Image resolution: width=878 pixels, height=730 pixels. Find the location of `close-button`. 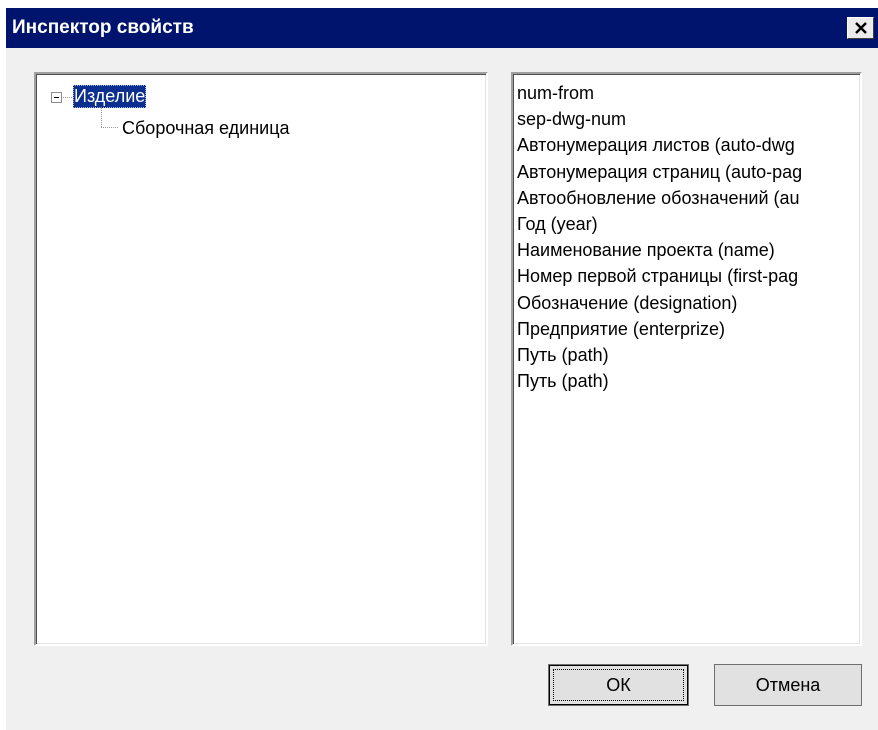

close-button is located at coordinates (860, 28).